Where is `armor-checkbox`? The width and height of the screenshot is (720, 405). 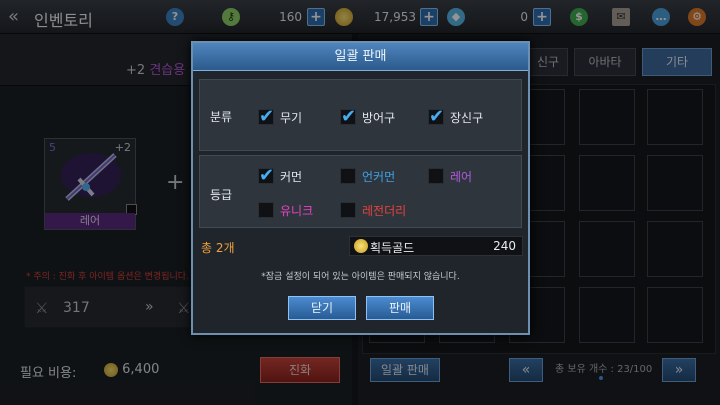
armor-checkbox is located at coordinates (348, 116).